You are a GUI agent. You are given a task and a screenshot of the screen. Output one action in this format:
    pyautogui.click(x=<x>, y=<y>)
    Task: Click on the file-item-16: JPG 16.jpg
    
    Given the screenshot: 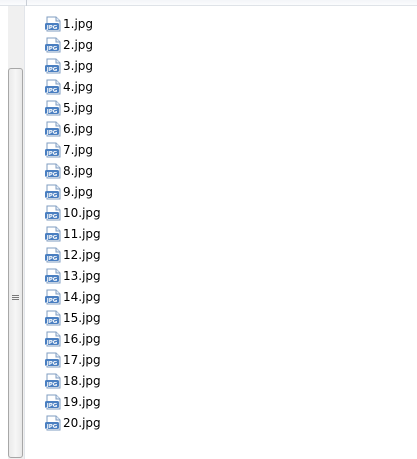 What is the action you would take?
    pyautogui.click(x=72, y=338)
    